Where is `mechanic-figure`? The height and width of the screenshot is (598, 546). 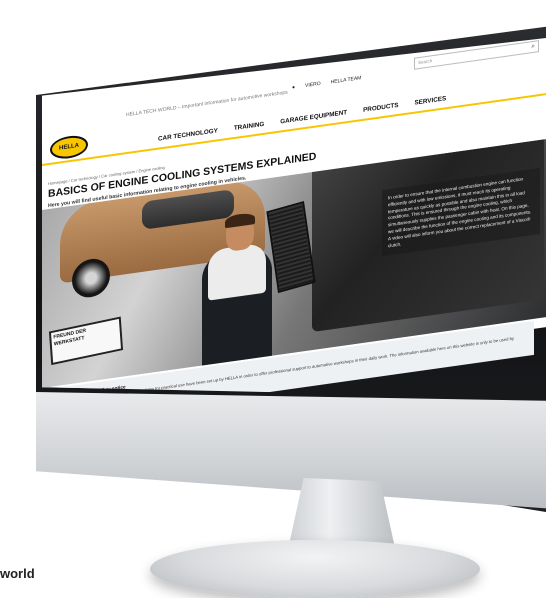 mechanic-figure is located at coordinates (237, 291).